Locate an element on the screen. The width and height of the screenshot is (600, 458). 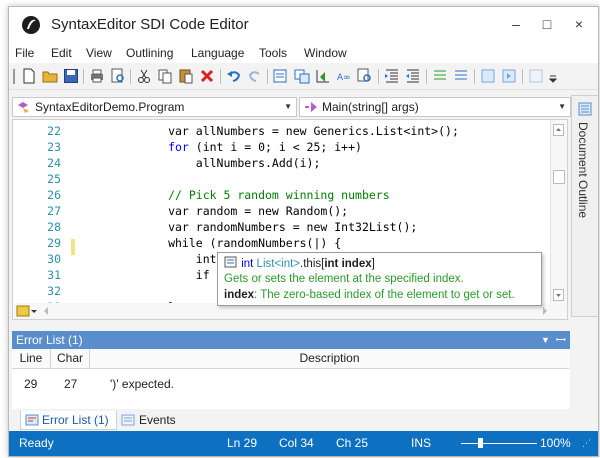
open-folder-icon is located at coordinates (50, 76).